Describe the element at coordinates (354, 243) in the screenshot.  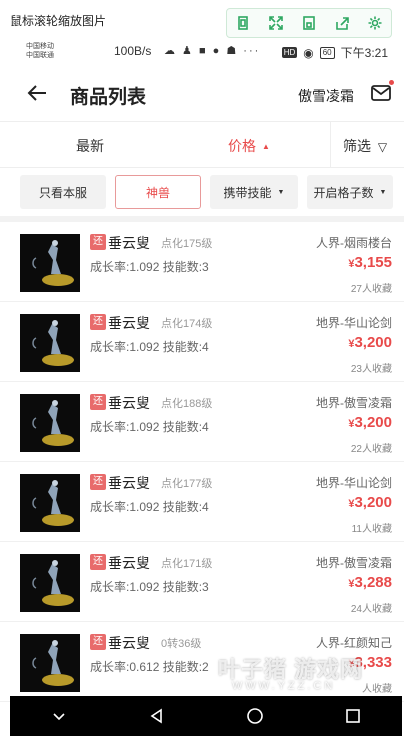
I see `item-server: 人界-烟雨楼台` at that location.